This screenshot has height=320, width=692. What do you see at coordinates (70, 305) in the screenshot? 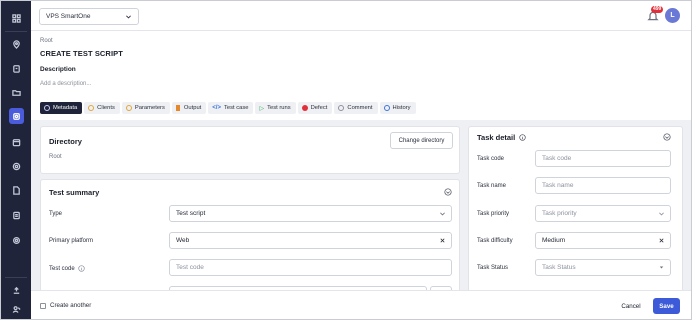
I see `create-another-label: Create another` at bounding box center [70, 305].